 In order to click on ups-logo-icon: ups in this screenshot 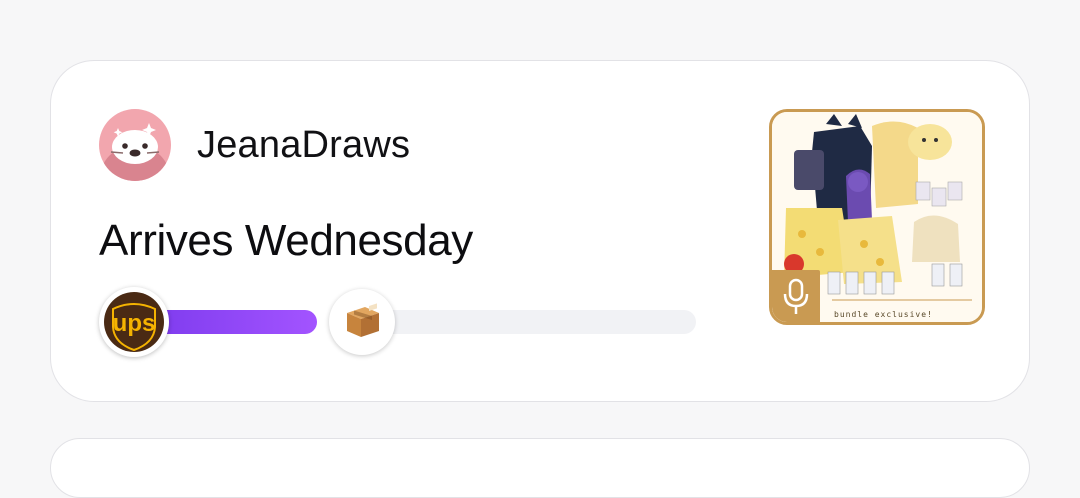, I will do `click(134, 322)`.